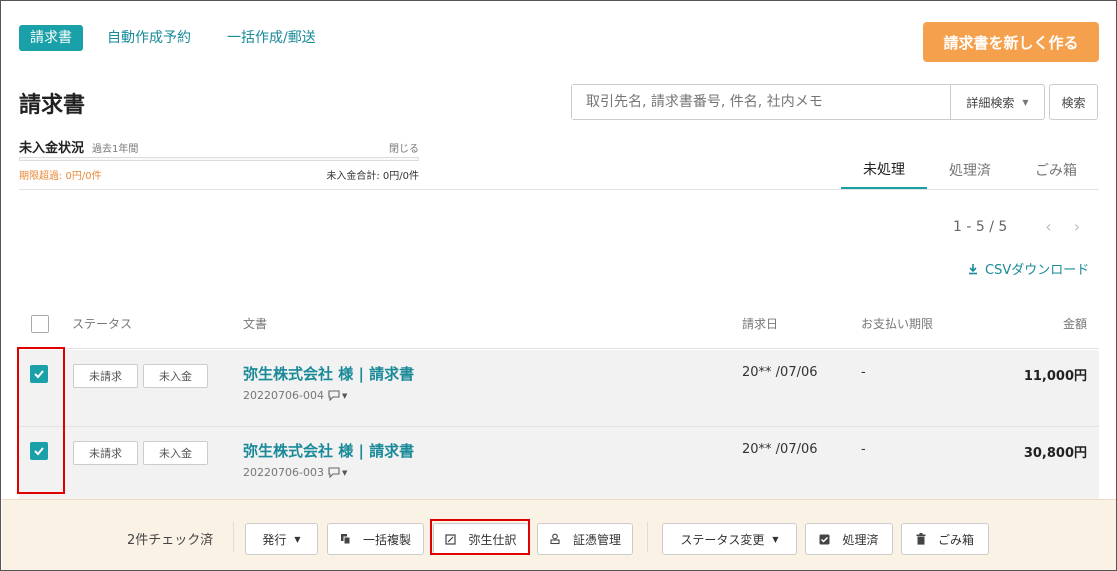  What do you see at coordinates (824, 539) in the screenshot?
I see `checkbox-icon` at bounding box center [824, 539].